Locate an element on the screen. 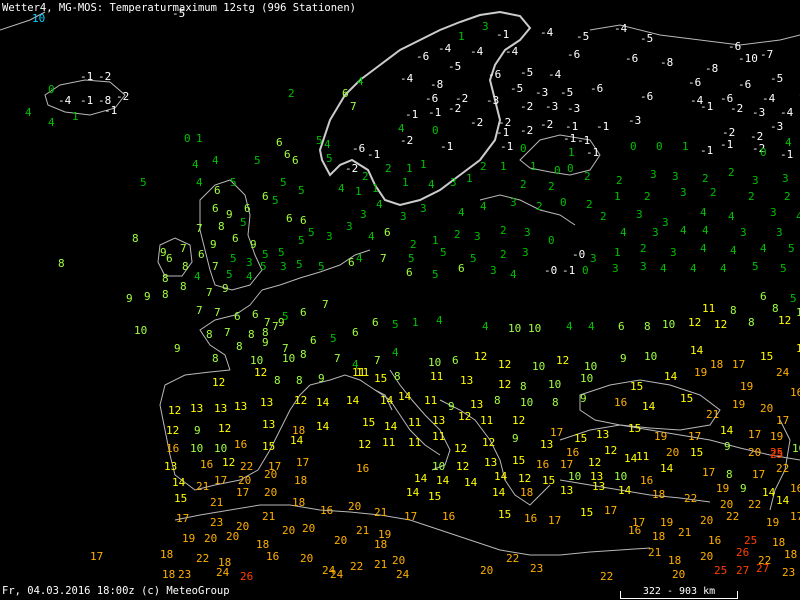 This screenshot has width=800, height=600. station-value: 24 is located at coordinates (403, 574).